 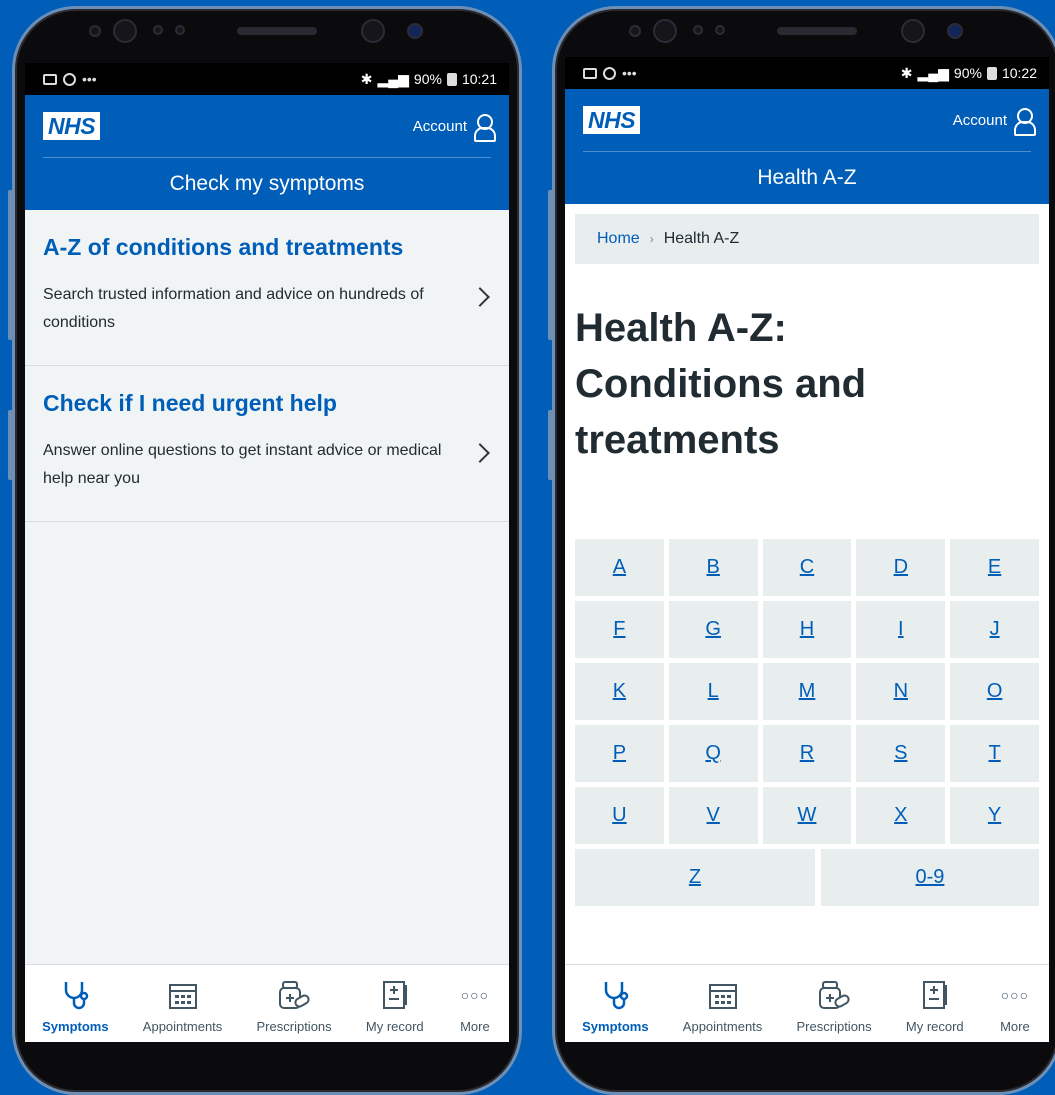 I want to click on breadcrumb-home-link: Home, so click(x=618, y=239).